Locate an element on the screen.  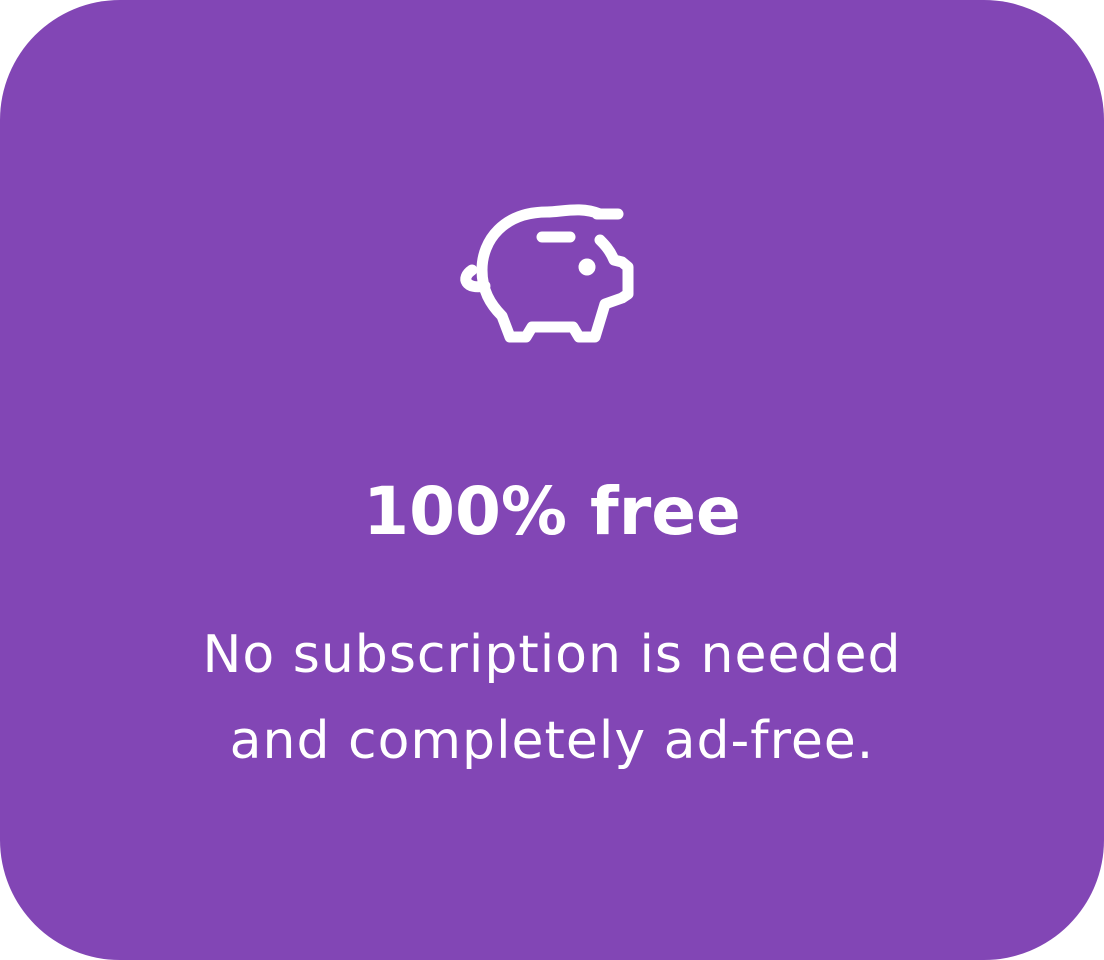
feature-description-line: No subscription is needed is located at coordinates (552, 655).